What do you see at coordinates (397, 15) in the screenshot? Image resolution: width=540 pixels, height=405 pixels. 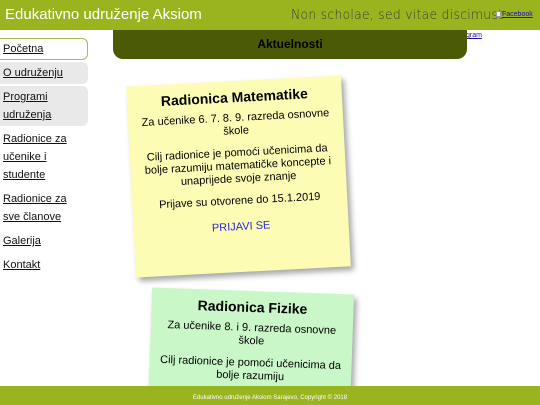 I see `site-motto: Non scholae, sed vitae discimust` at bounding box center [397, 15].